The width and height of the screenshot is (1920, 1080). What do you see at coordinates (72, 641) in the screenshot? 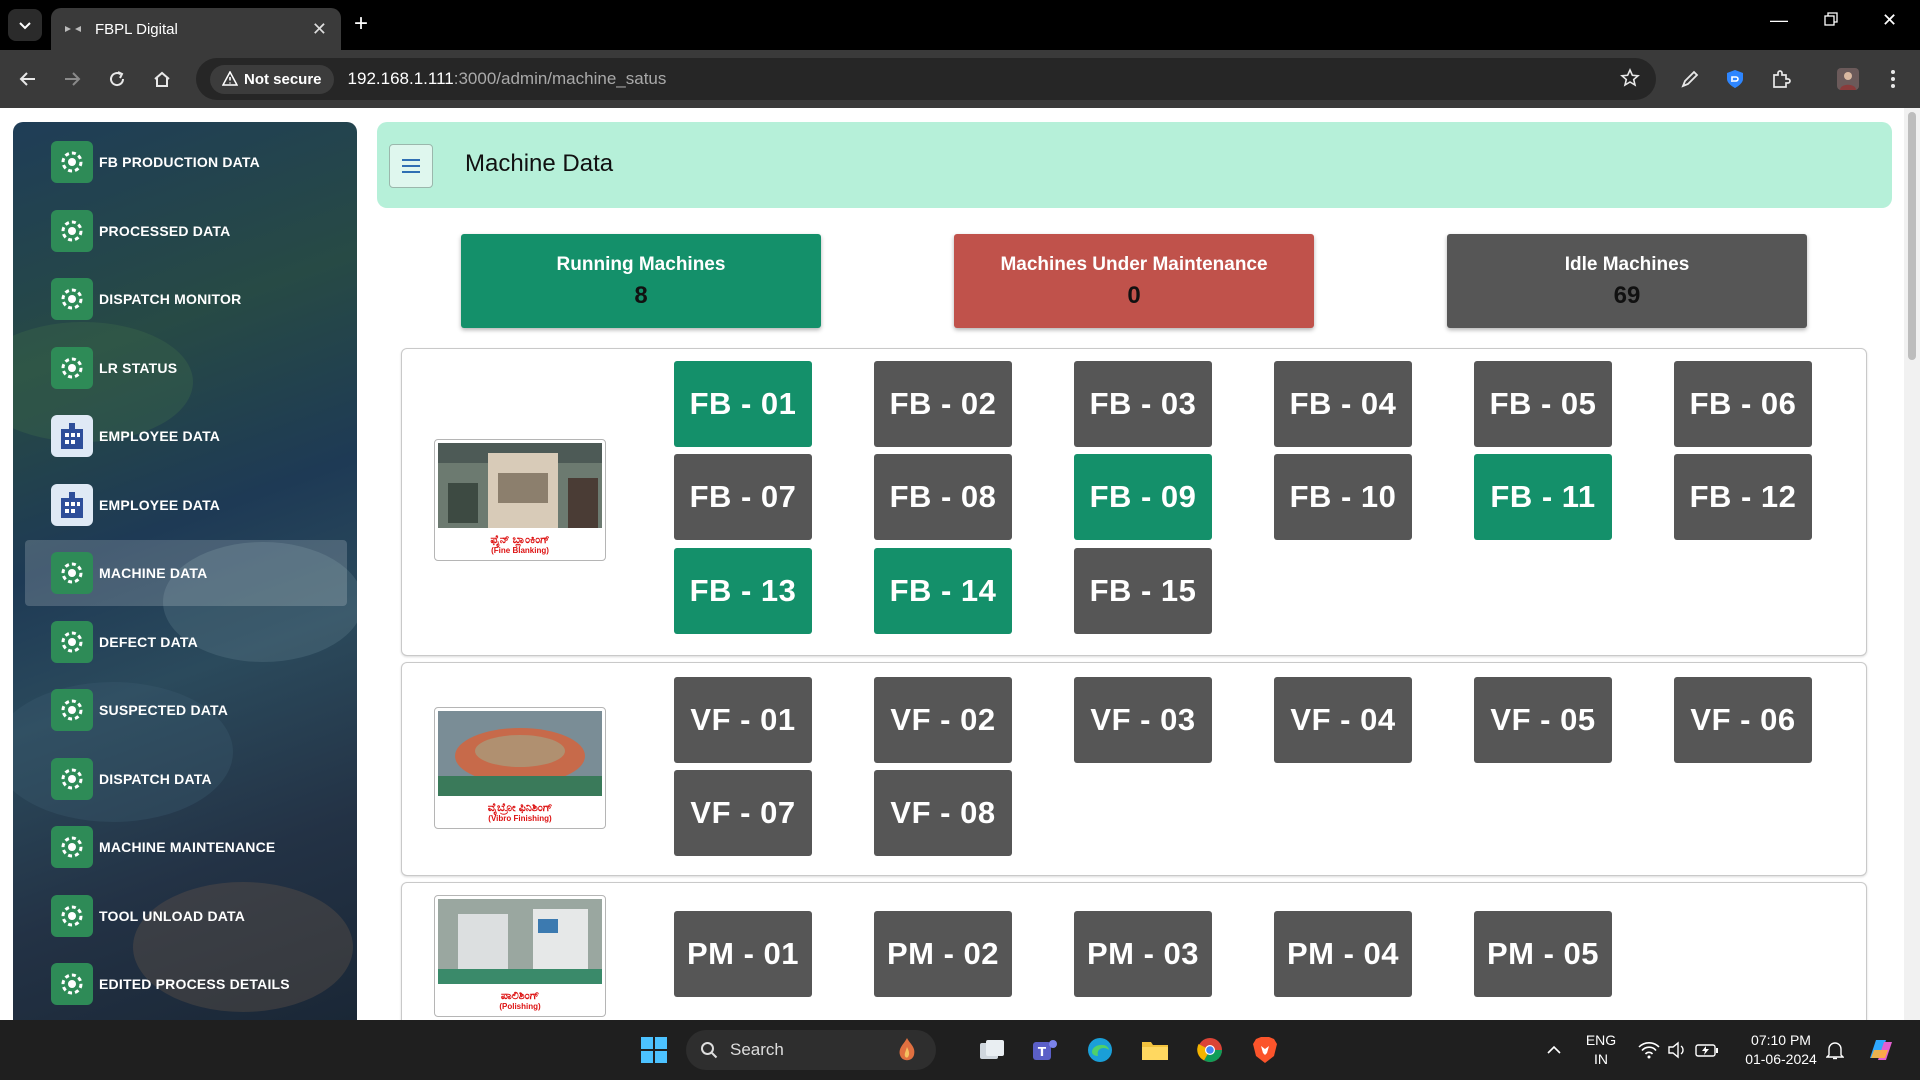
I see `chart-gear-icon` at bounding box center [72, 641].